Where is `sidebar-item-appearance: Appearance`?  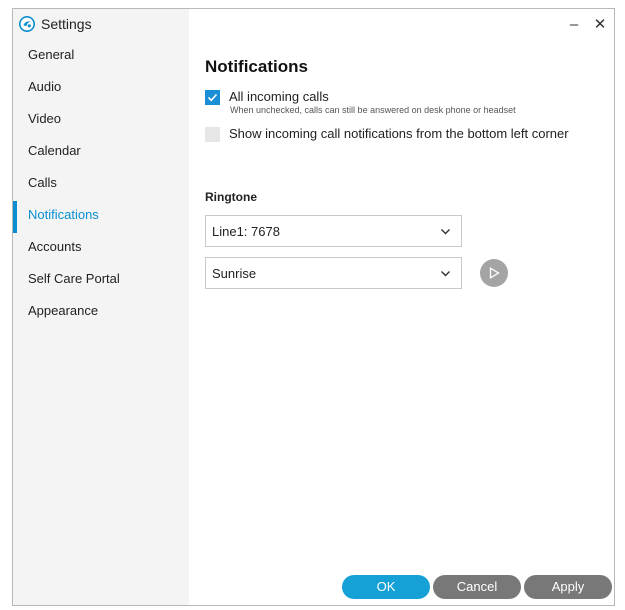 sidebar-item-appearance: Appearance is located at coordinates (101, 313).